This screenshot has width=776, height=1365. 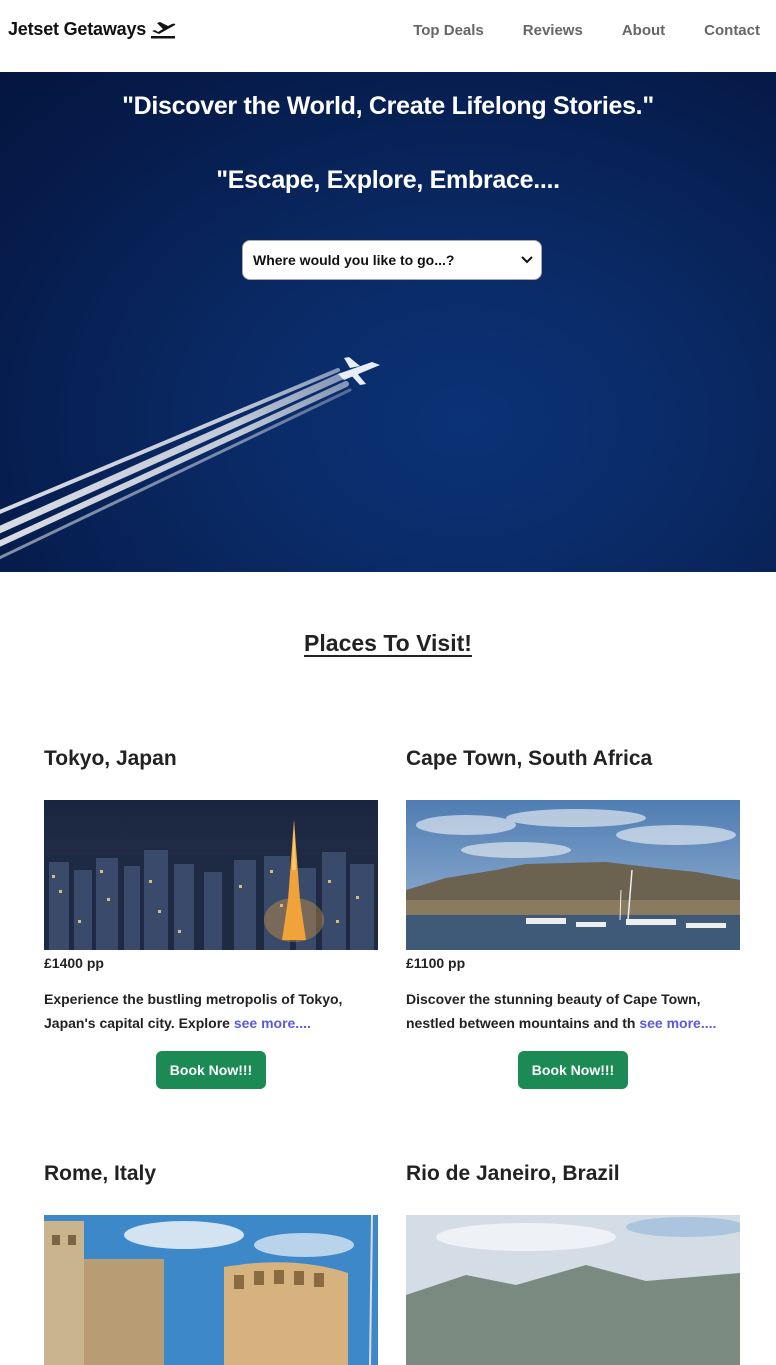 What do you see at coordinates (74, 963) in the screenshot?
I see `card-price: £1400 pp` at bounding box center [74, 963].